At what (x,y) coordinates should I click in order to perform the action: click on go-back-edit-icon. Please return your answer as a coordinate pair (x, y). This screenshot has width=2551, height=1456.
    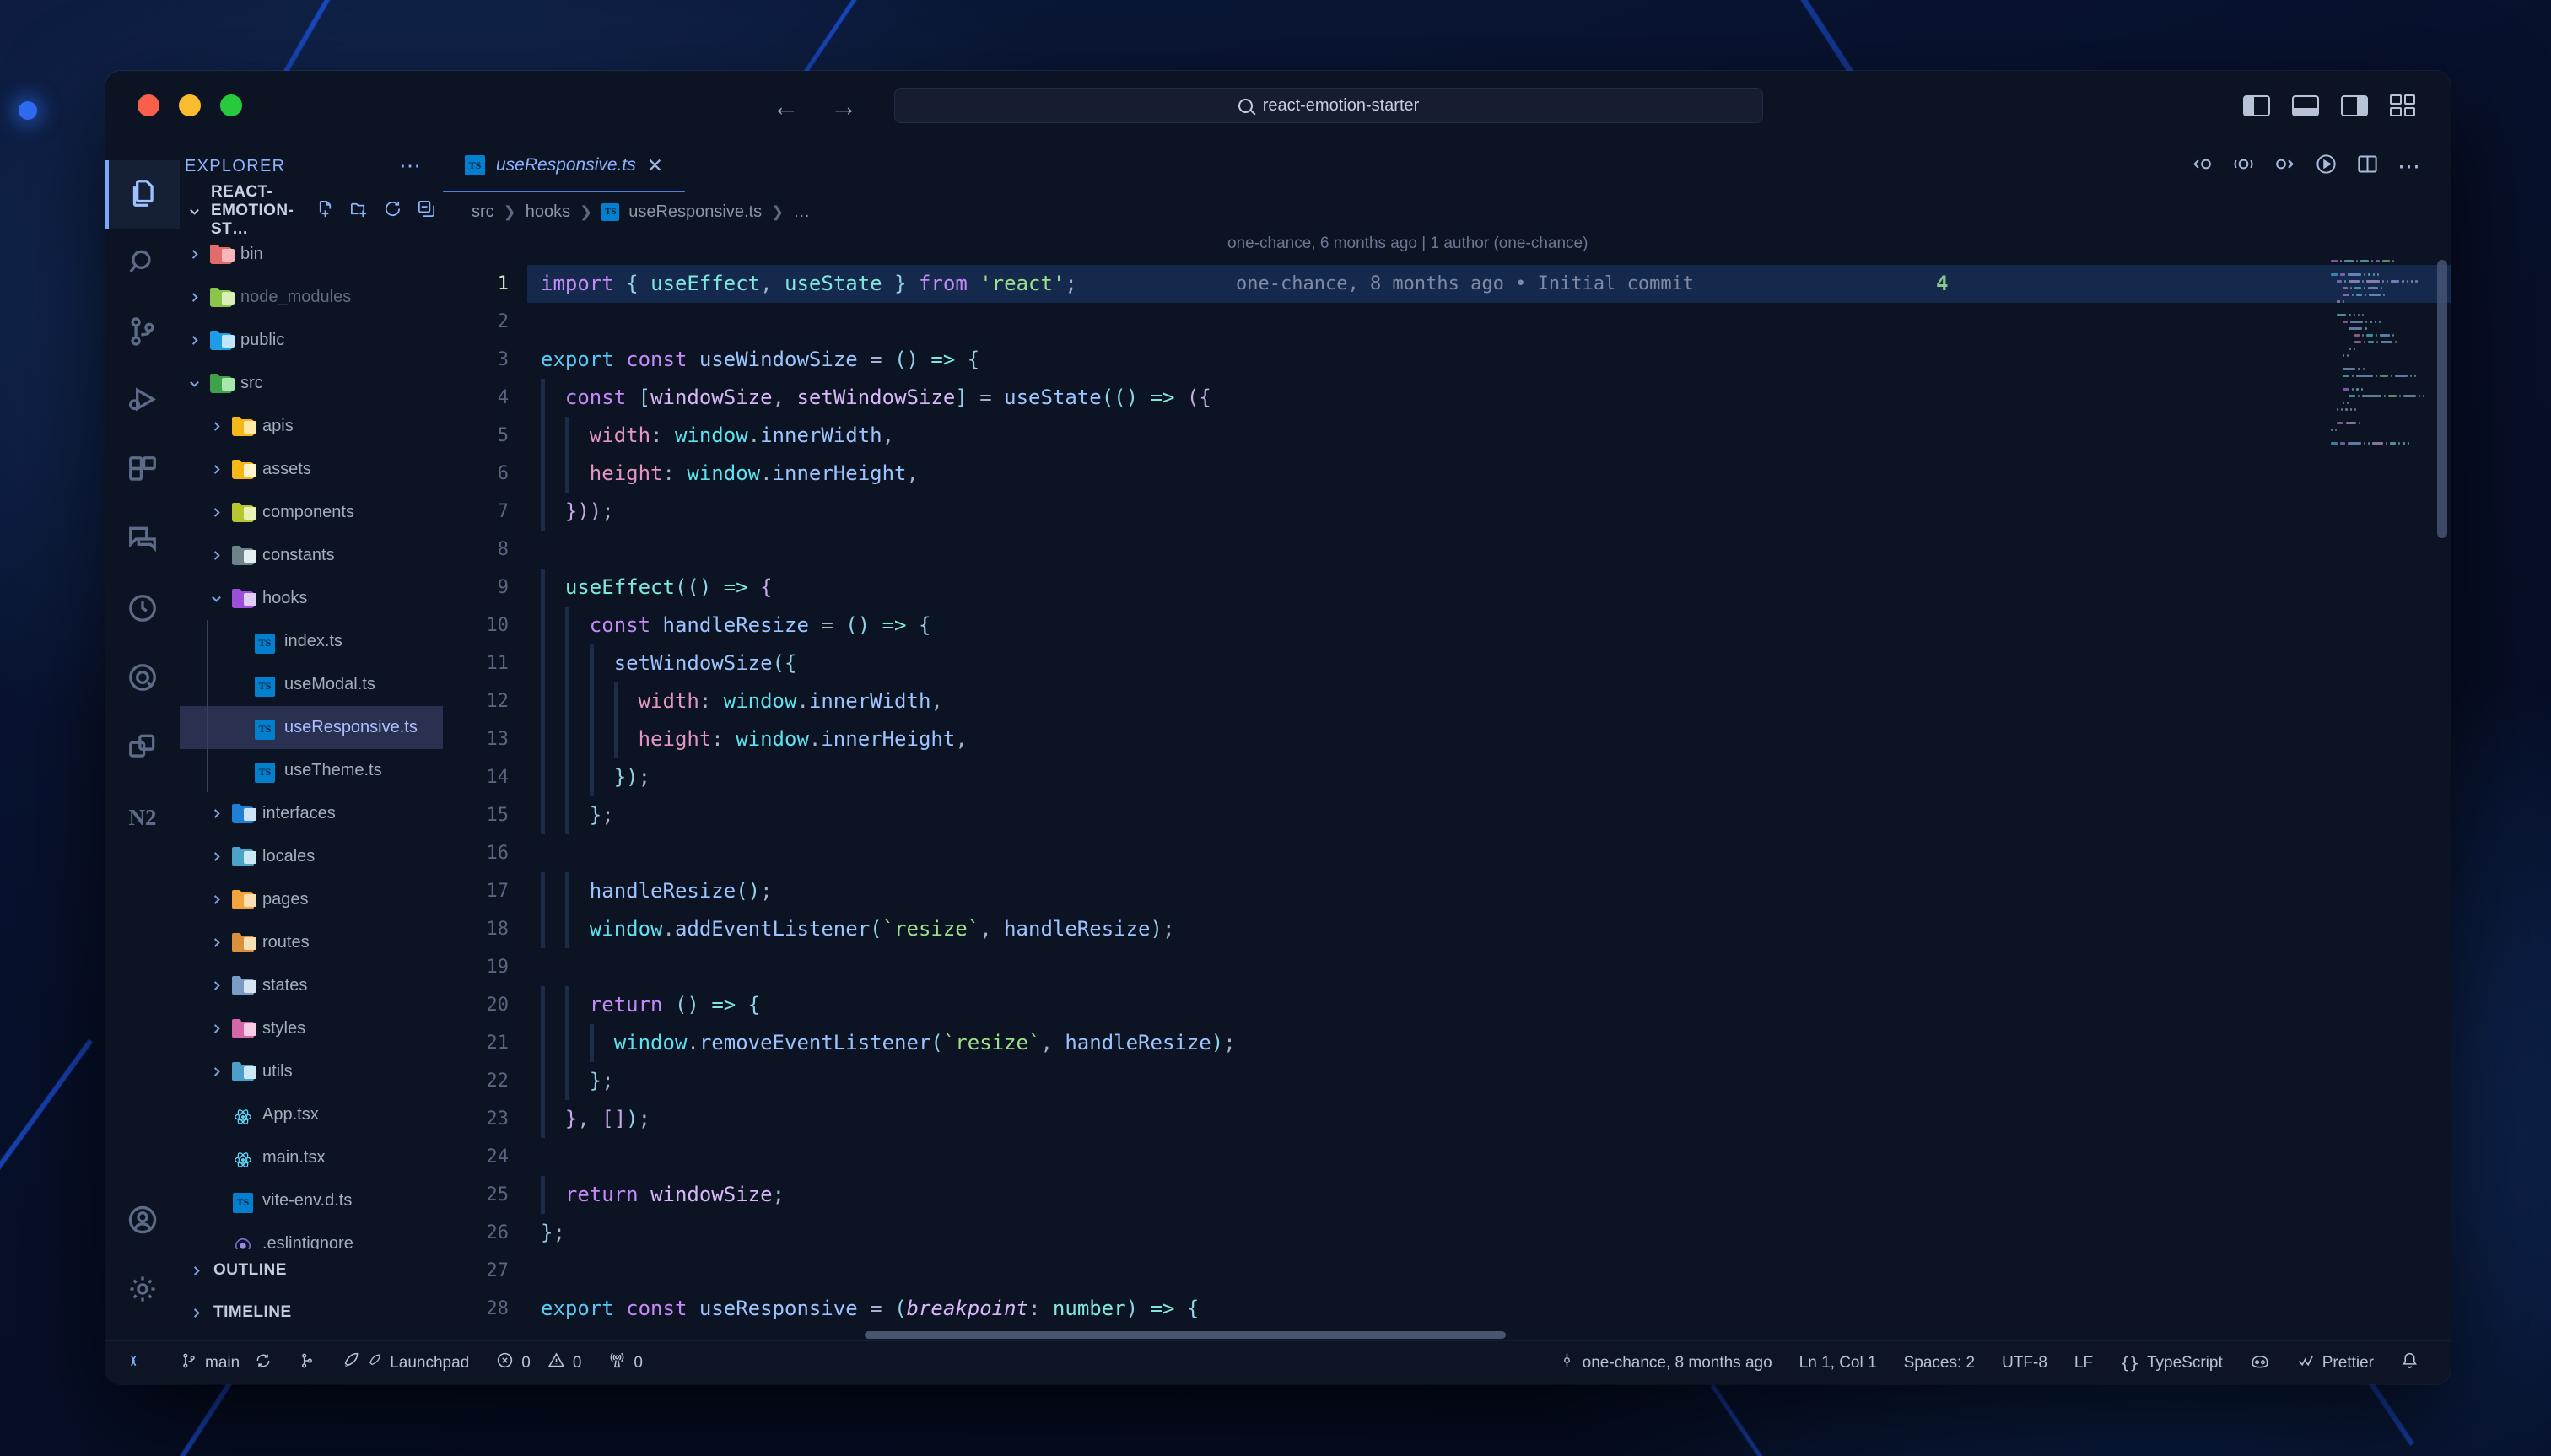
    Looking at the image, I should click on (2202, 166).